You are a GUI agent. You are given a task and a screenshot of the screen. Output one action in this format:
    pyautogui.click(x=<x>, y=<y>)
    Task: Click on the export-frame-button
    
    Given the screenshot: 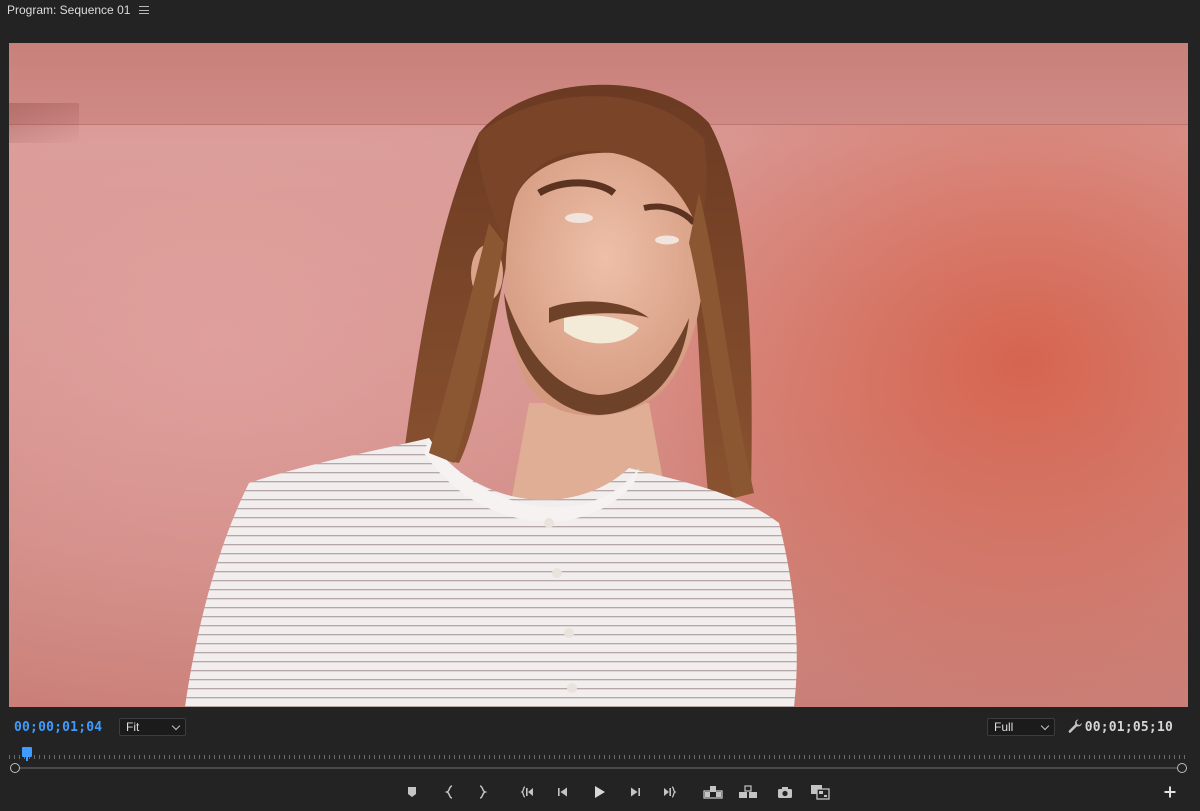 What is the action you would take?
    pyautogui.click(x=785, y=792)
    